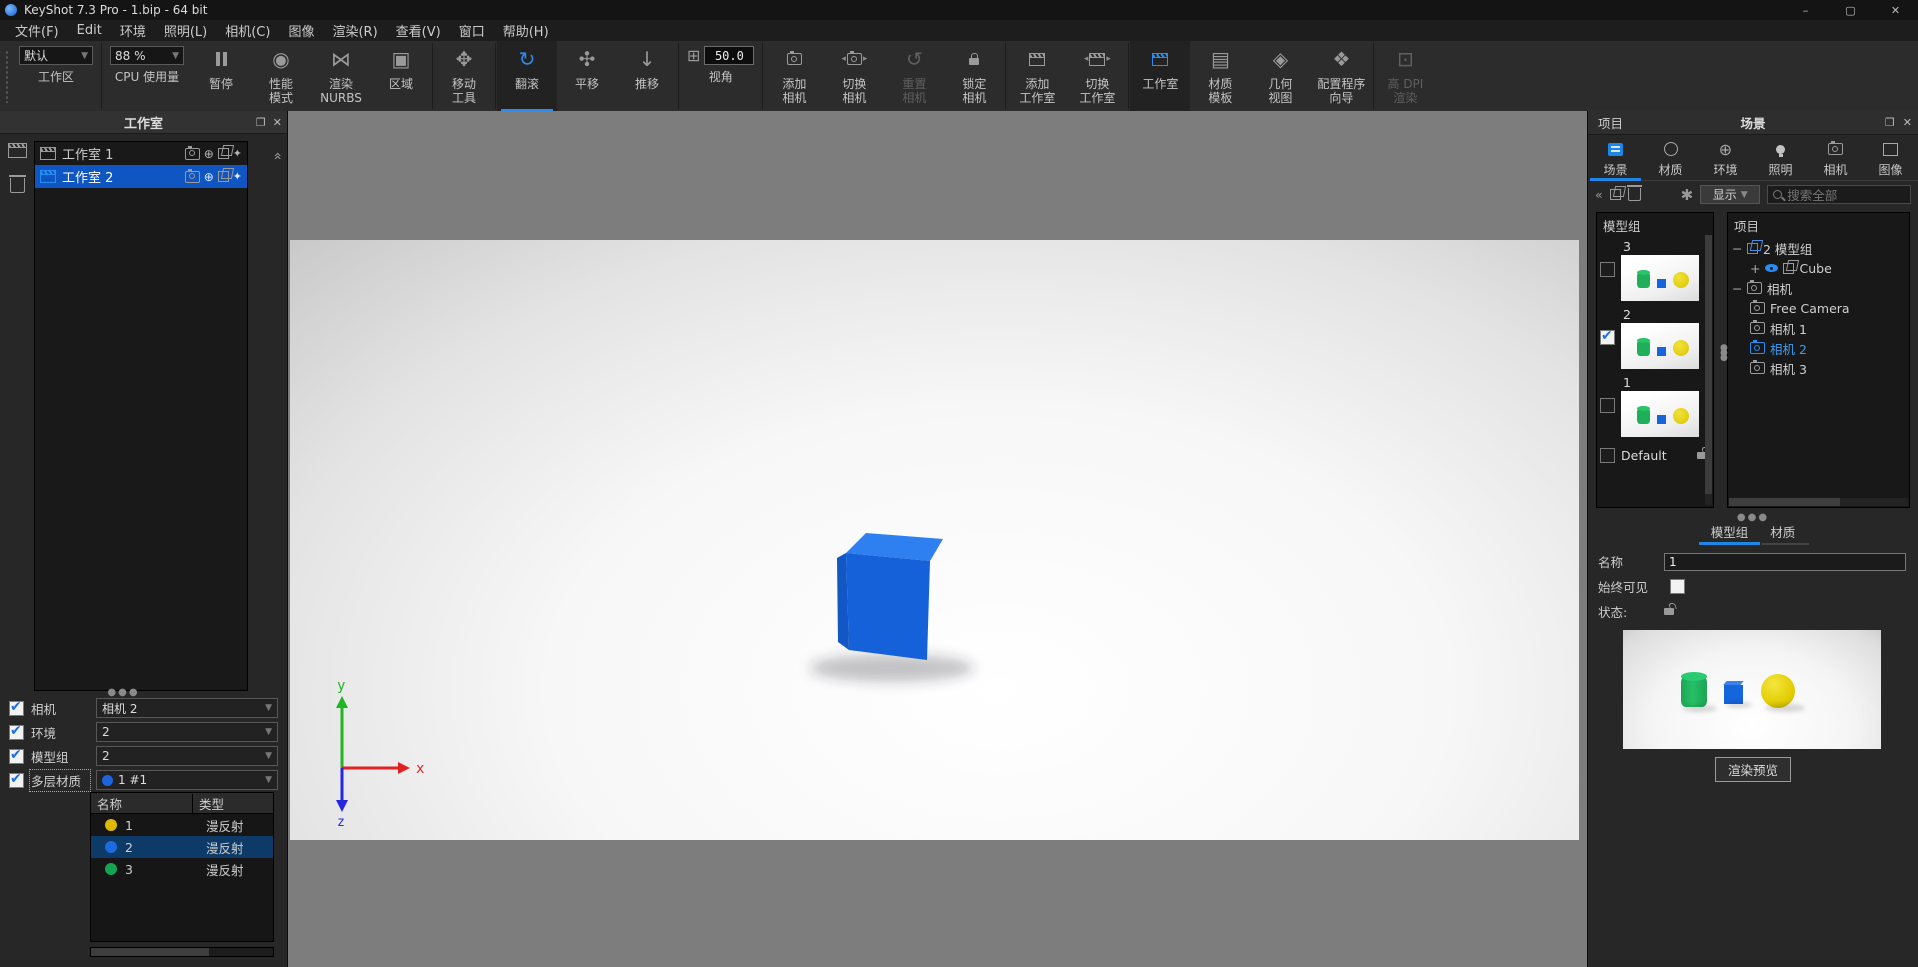 This screenshot has width=1918, height=967. Describe the element at coordinates (1655, 452) in the screenshot. I see `model-set-item-default: Default` at that location.